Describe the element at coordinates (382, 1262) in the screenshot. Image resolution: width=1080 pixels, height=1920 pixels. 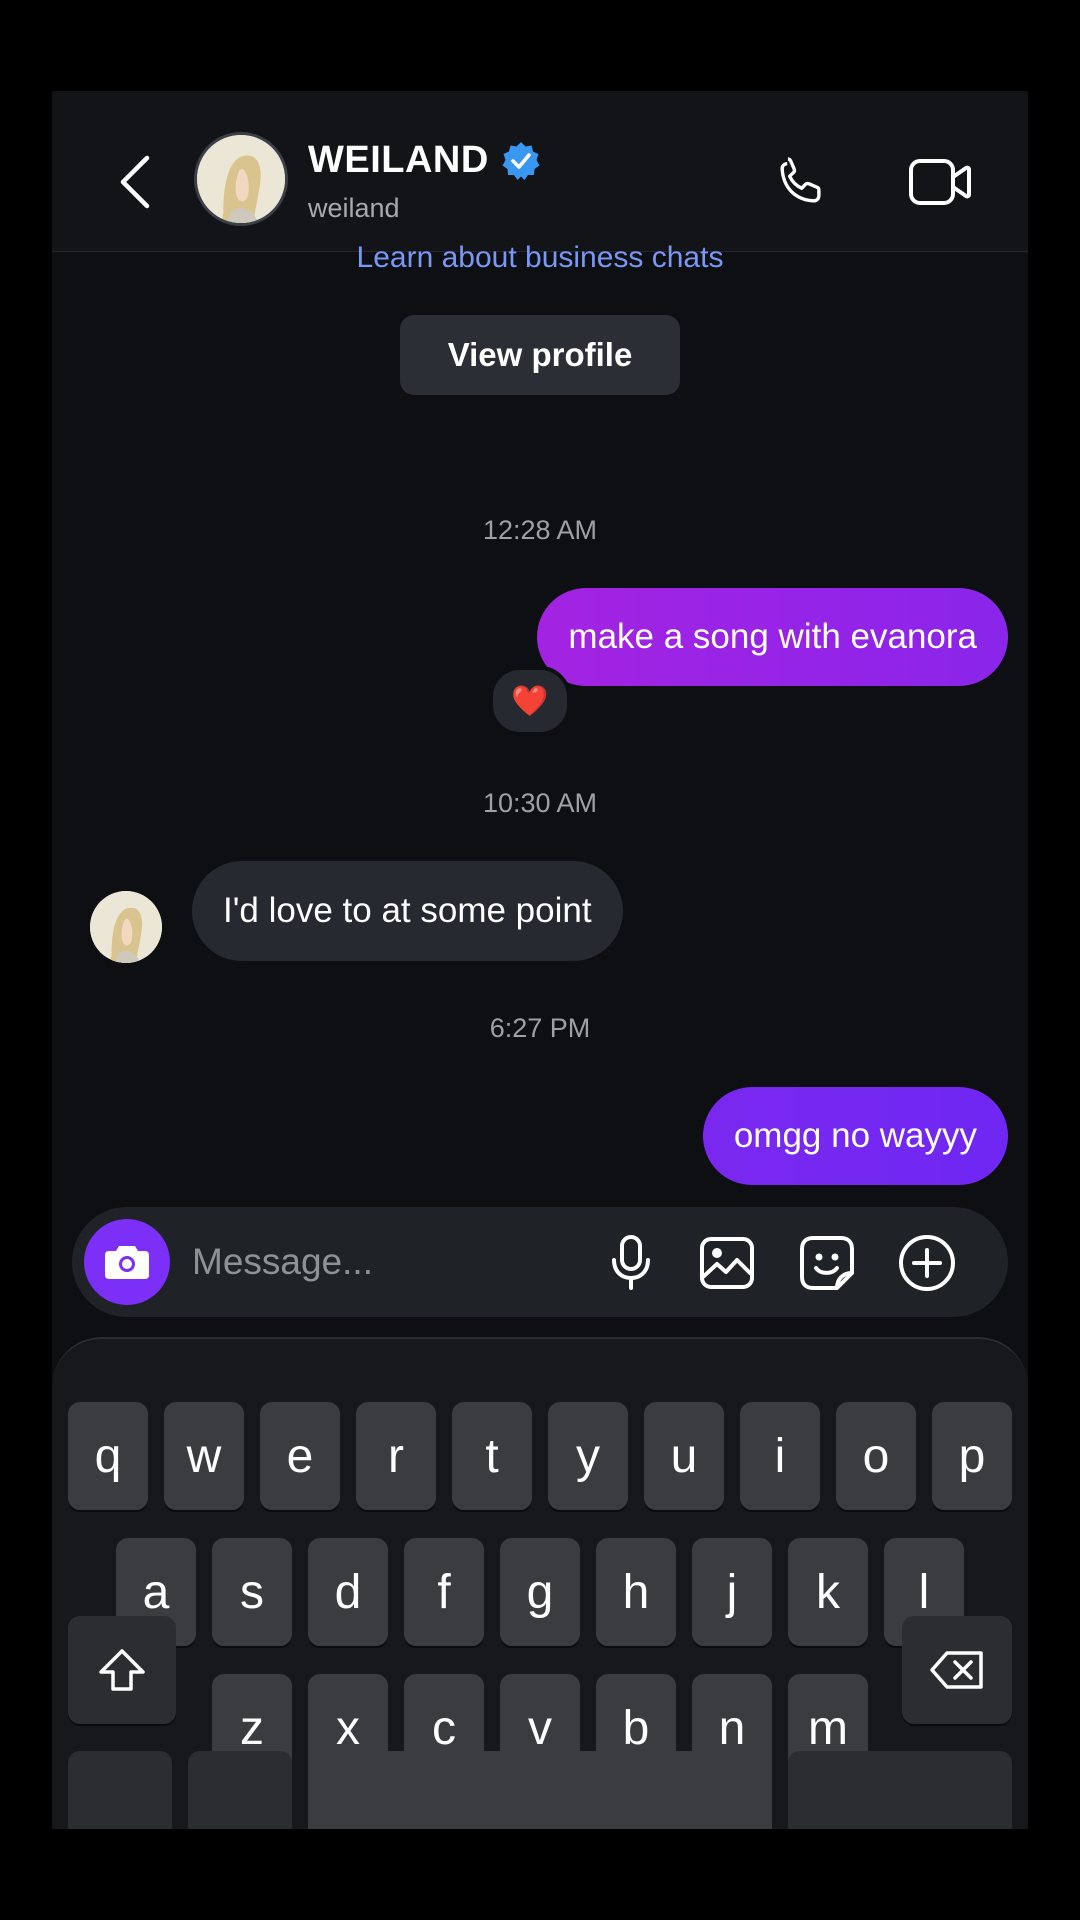
I see `message-input` at that location.